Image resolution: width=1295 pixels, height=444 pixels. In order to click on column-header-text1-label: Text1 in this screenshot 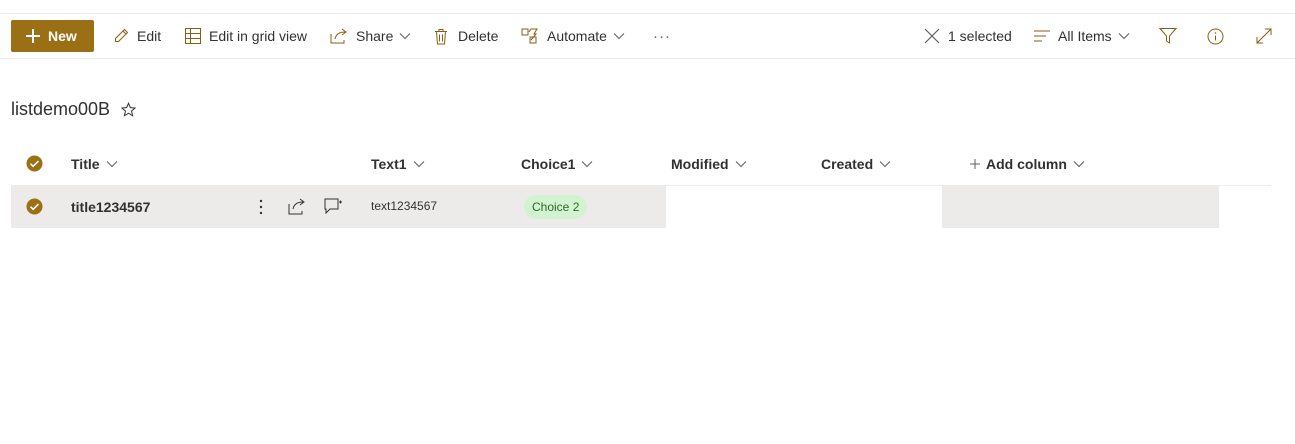, I will do `click(389, 163)`.